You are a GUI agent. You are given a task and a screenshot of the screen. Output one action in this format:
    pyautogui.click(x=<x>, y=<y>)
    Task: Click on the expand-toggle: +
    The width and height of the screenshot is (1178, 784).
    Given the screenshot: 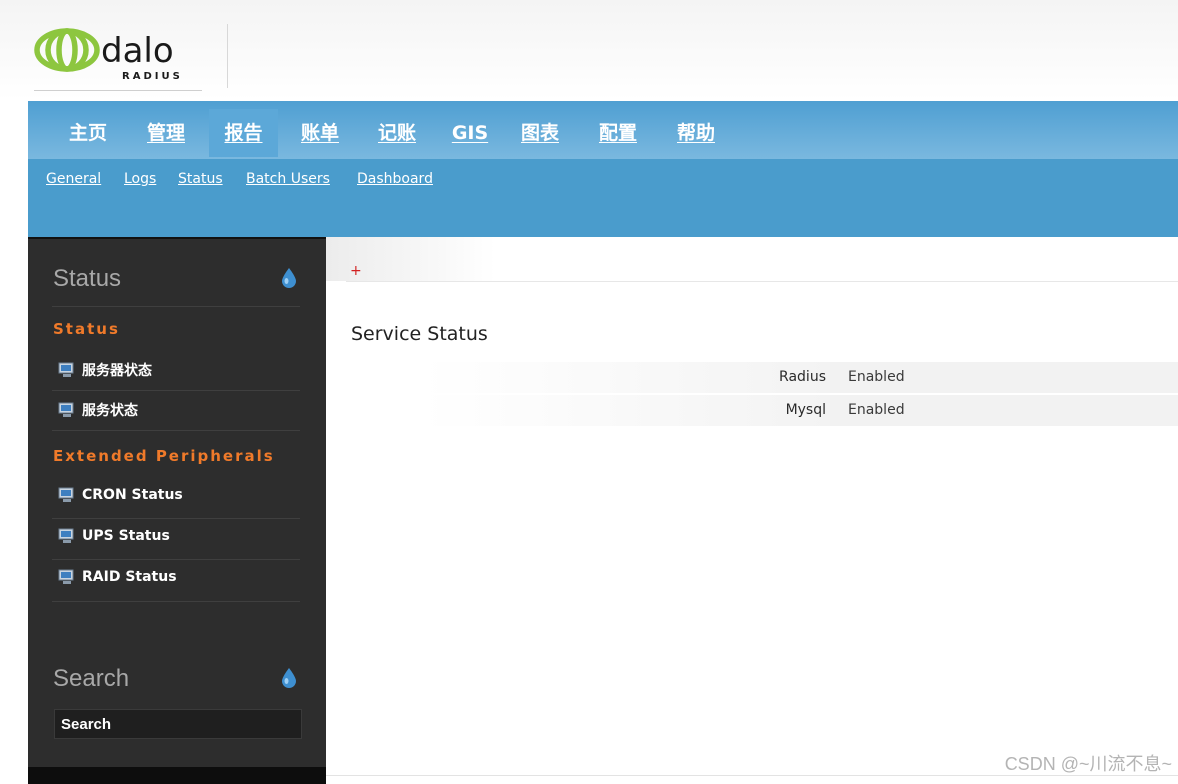 What is the action you would take?
    pyautogui.click(x=356, y=271)
    